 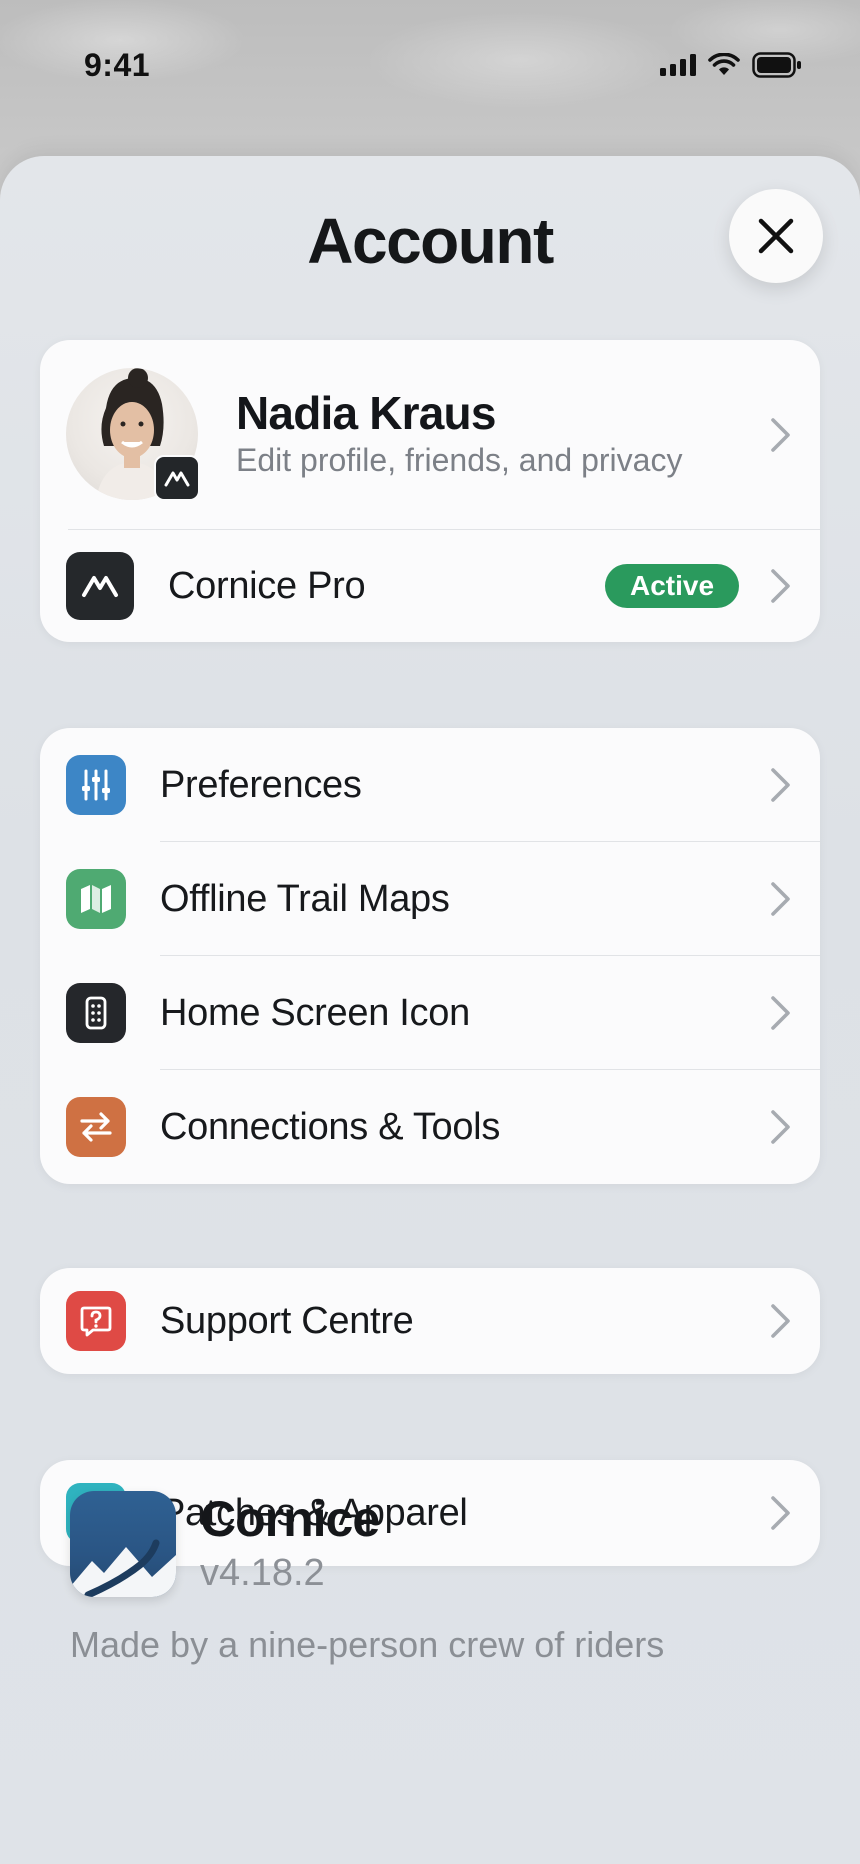 I want to click on settings-item-label: Preferences, so click(x=261, y=784).